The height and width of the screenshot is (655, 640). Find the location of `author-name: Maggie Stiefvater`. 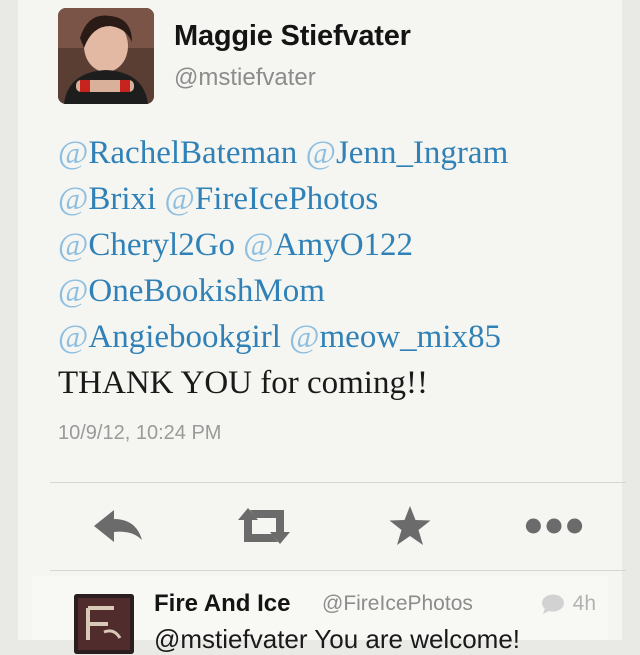

author-name: Maggie Stiefvater is located at coordinates (292, 36).